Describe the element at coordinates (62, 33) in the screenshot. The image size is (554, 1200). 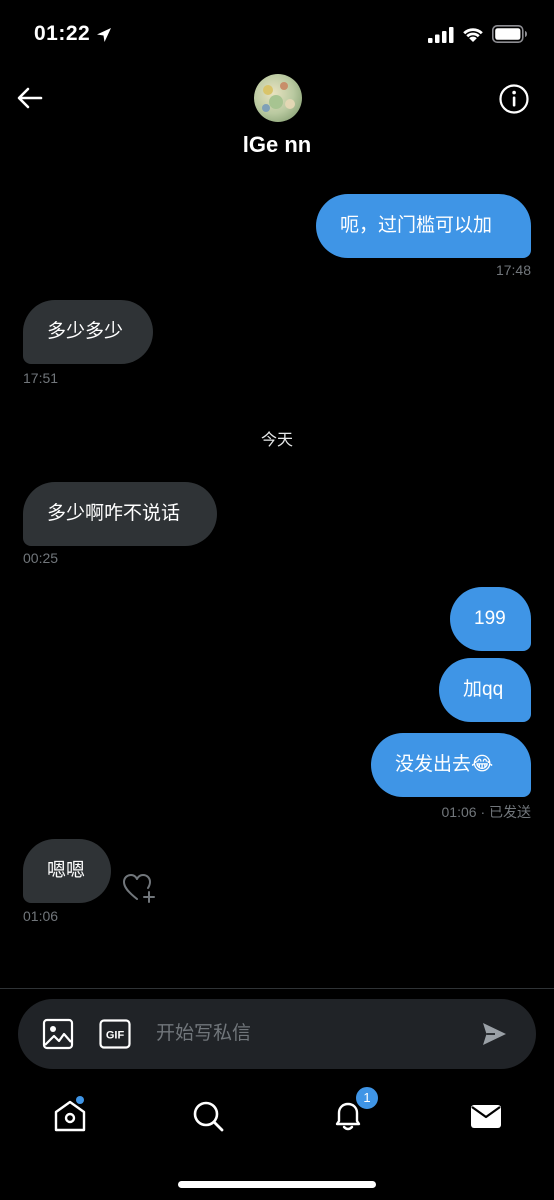
I see `status-time: 01:22` at that location.